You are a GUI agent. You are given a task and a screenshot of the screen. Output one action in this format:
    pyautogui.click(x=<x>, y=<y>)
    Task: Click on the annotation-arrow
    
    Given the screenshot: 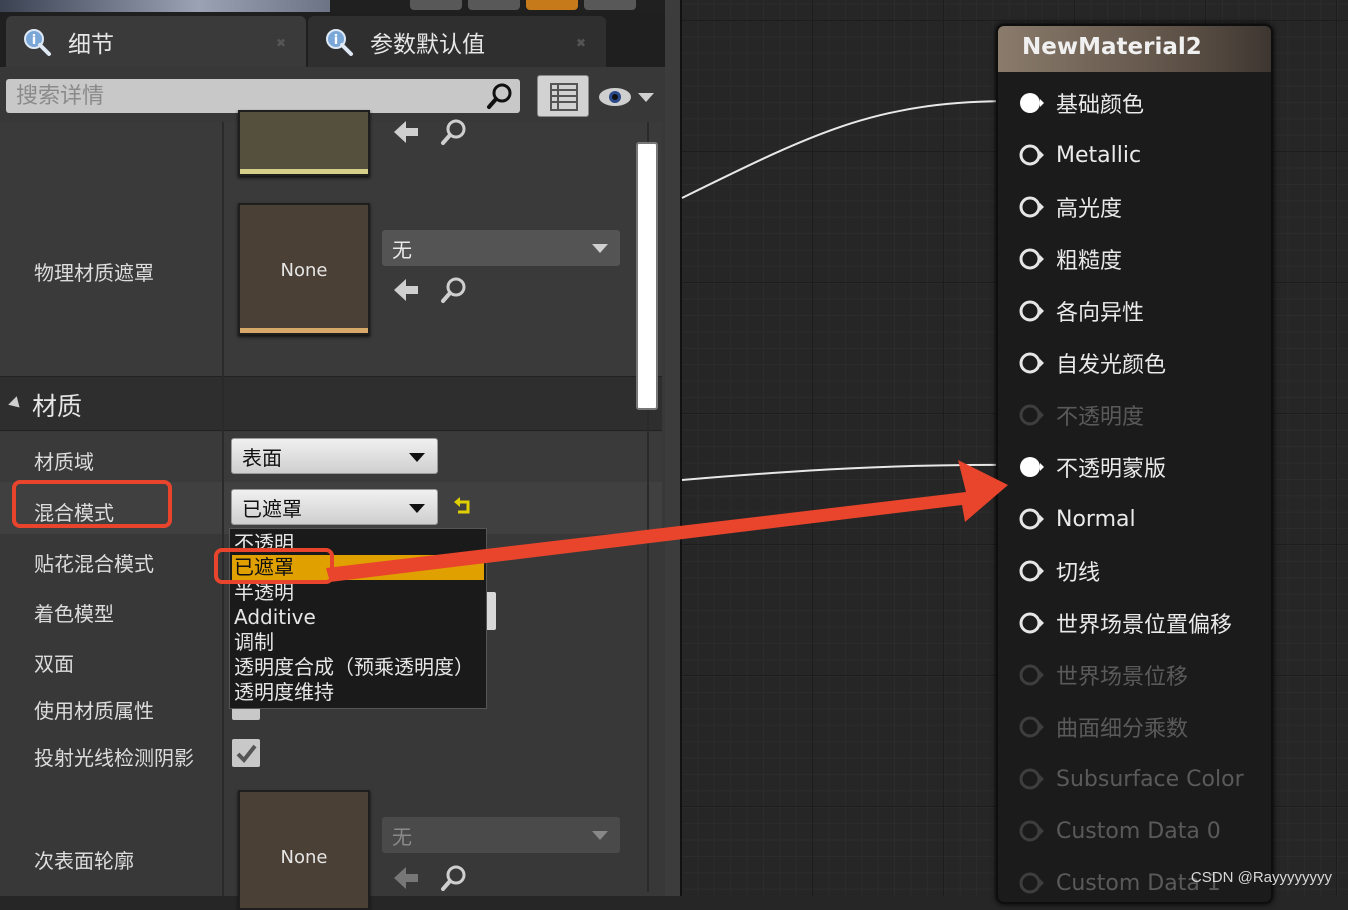 What is the action you would take?
    pyautogui.click(x=667, y=521)
    